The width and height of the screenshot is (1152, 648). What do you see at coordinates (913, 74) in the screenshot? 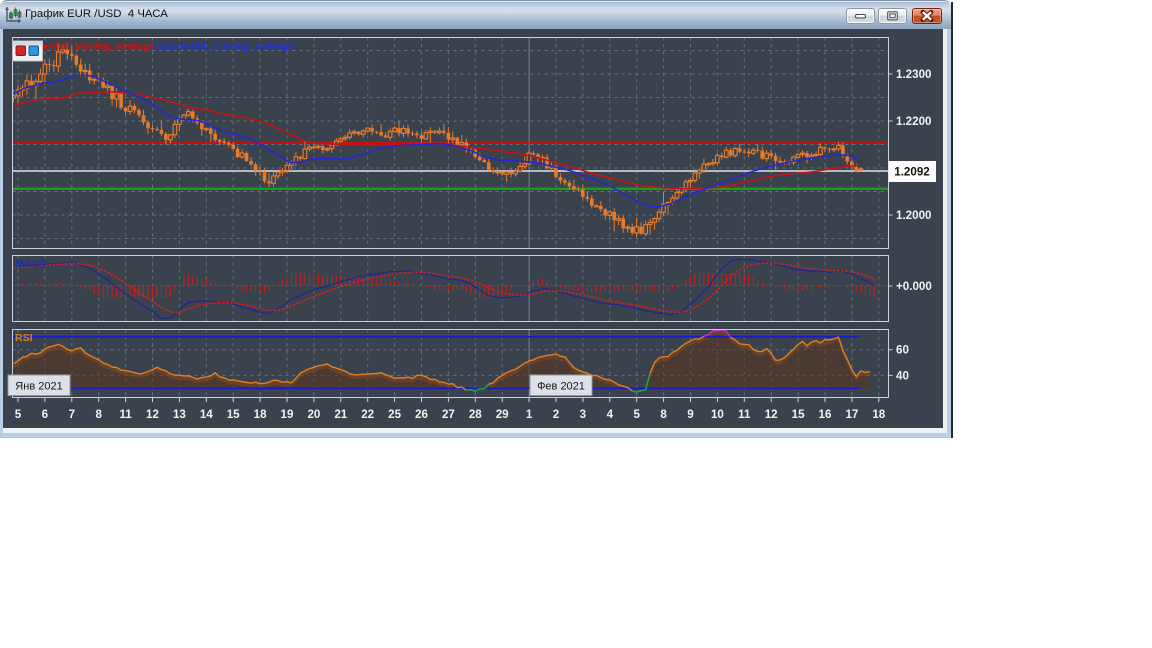
I see `svg-text: 1.2300` at bounding box center [913, 74].